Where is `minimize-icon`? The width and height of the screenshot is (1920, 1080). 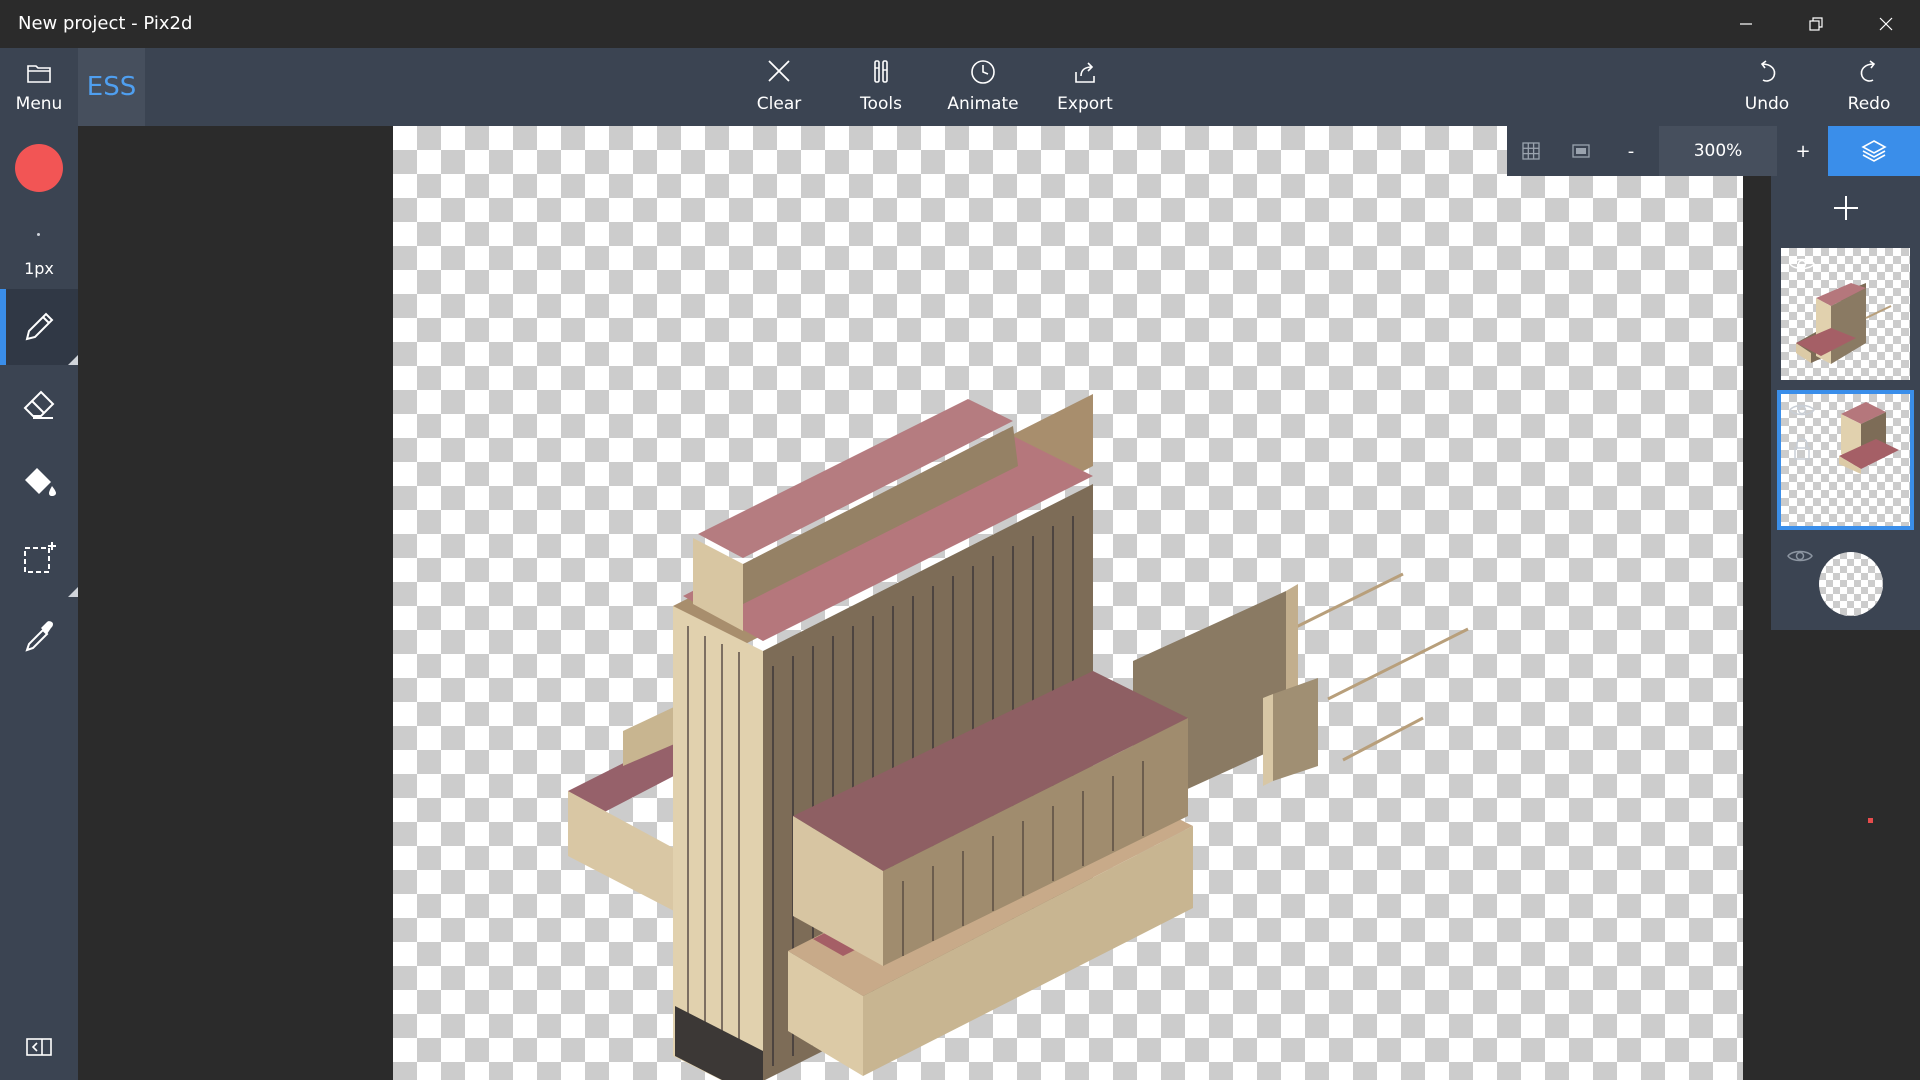 minimize-icon is located at coordinates (1746, 24).